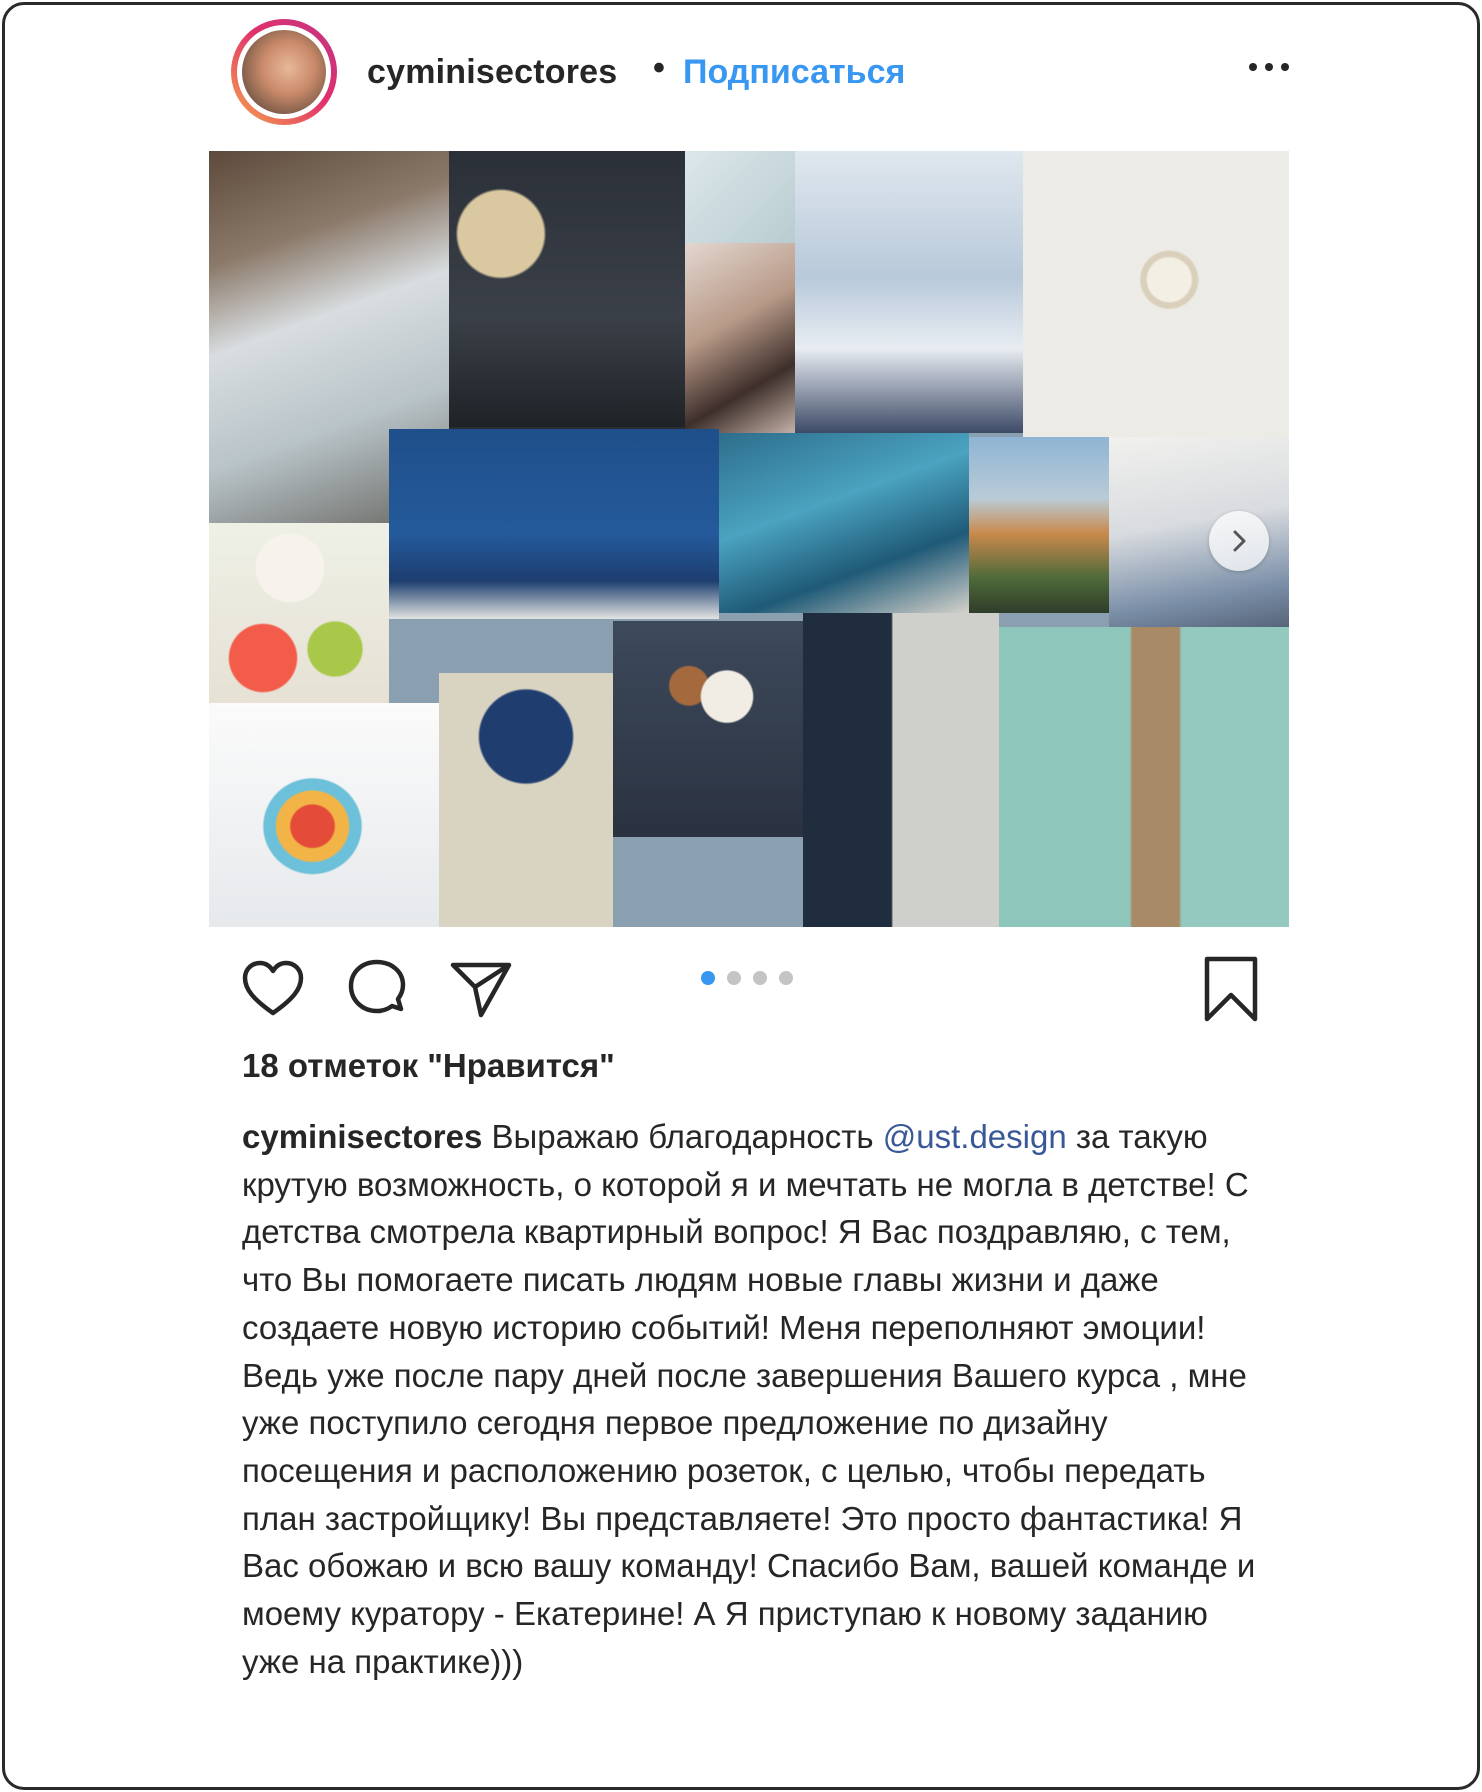 The width and height of the screenshot is (1482, 1792). I want to click on carousel-indicator, so click(747, 978).